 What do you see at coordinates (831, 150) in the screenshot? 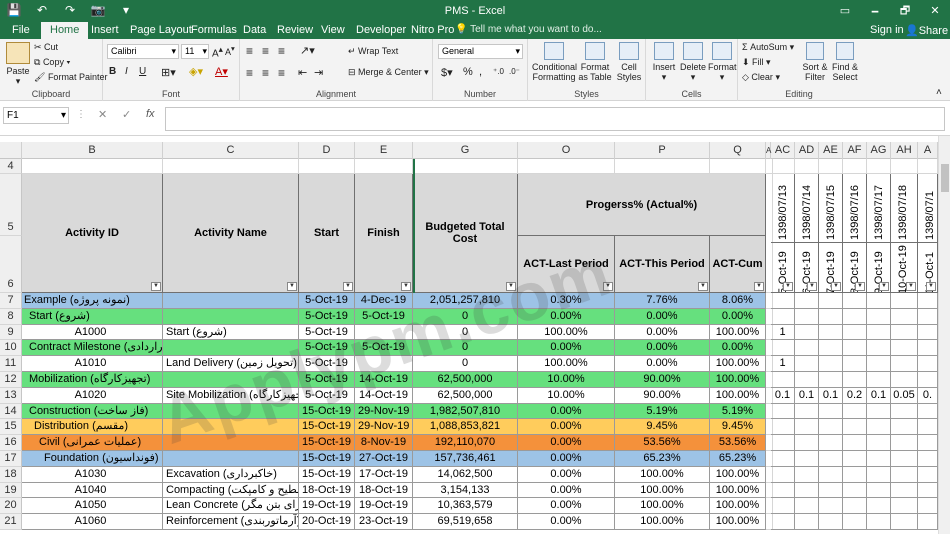
I see `column-header-ae: AE` at bounding box center [831, 150].